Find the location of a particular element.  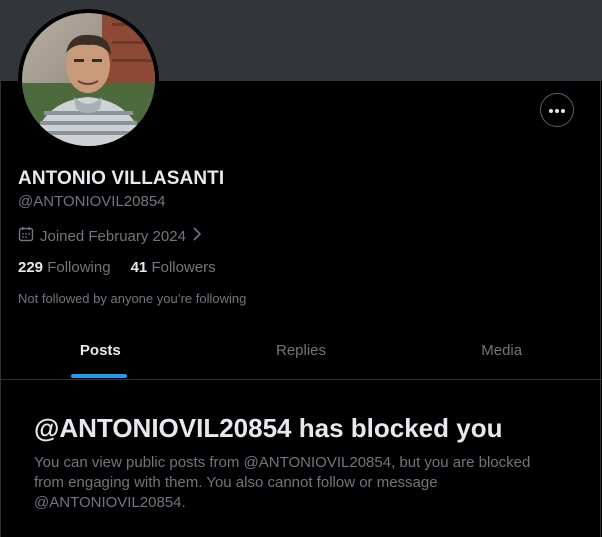

not-followed-notice: Not followed by anyone you’re following is located at coordinates (132, 298).